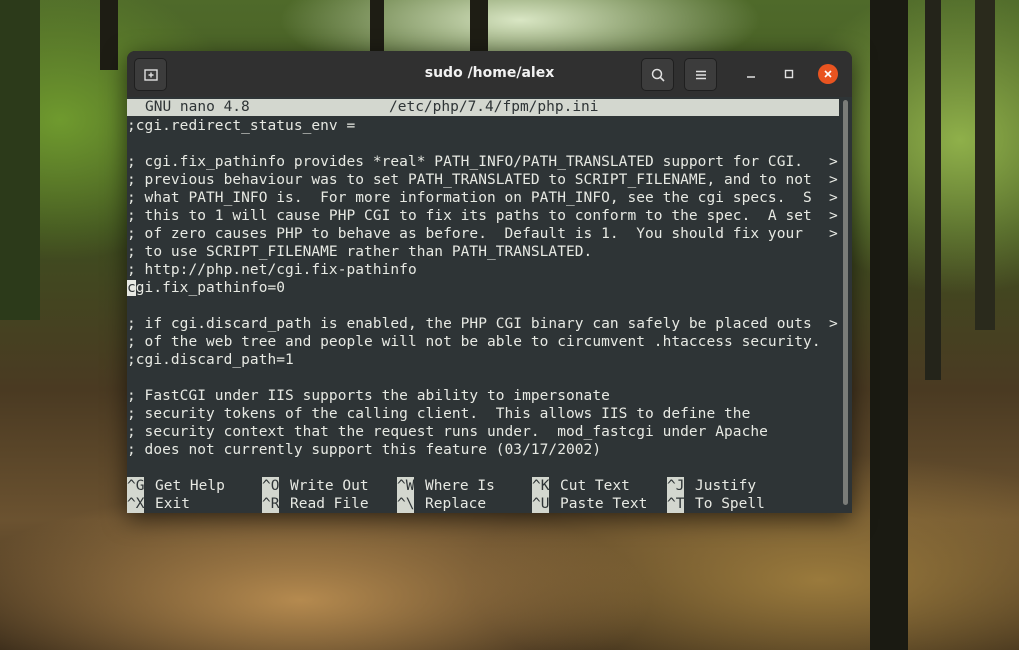 The image size is (1019, 650). What do you see at coordinates (329, 504) in the screenshot?
I see `shortcut-label: Read File` at bounding box center [329, 504].